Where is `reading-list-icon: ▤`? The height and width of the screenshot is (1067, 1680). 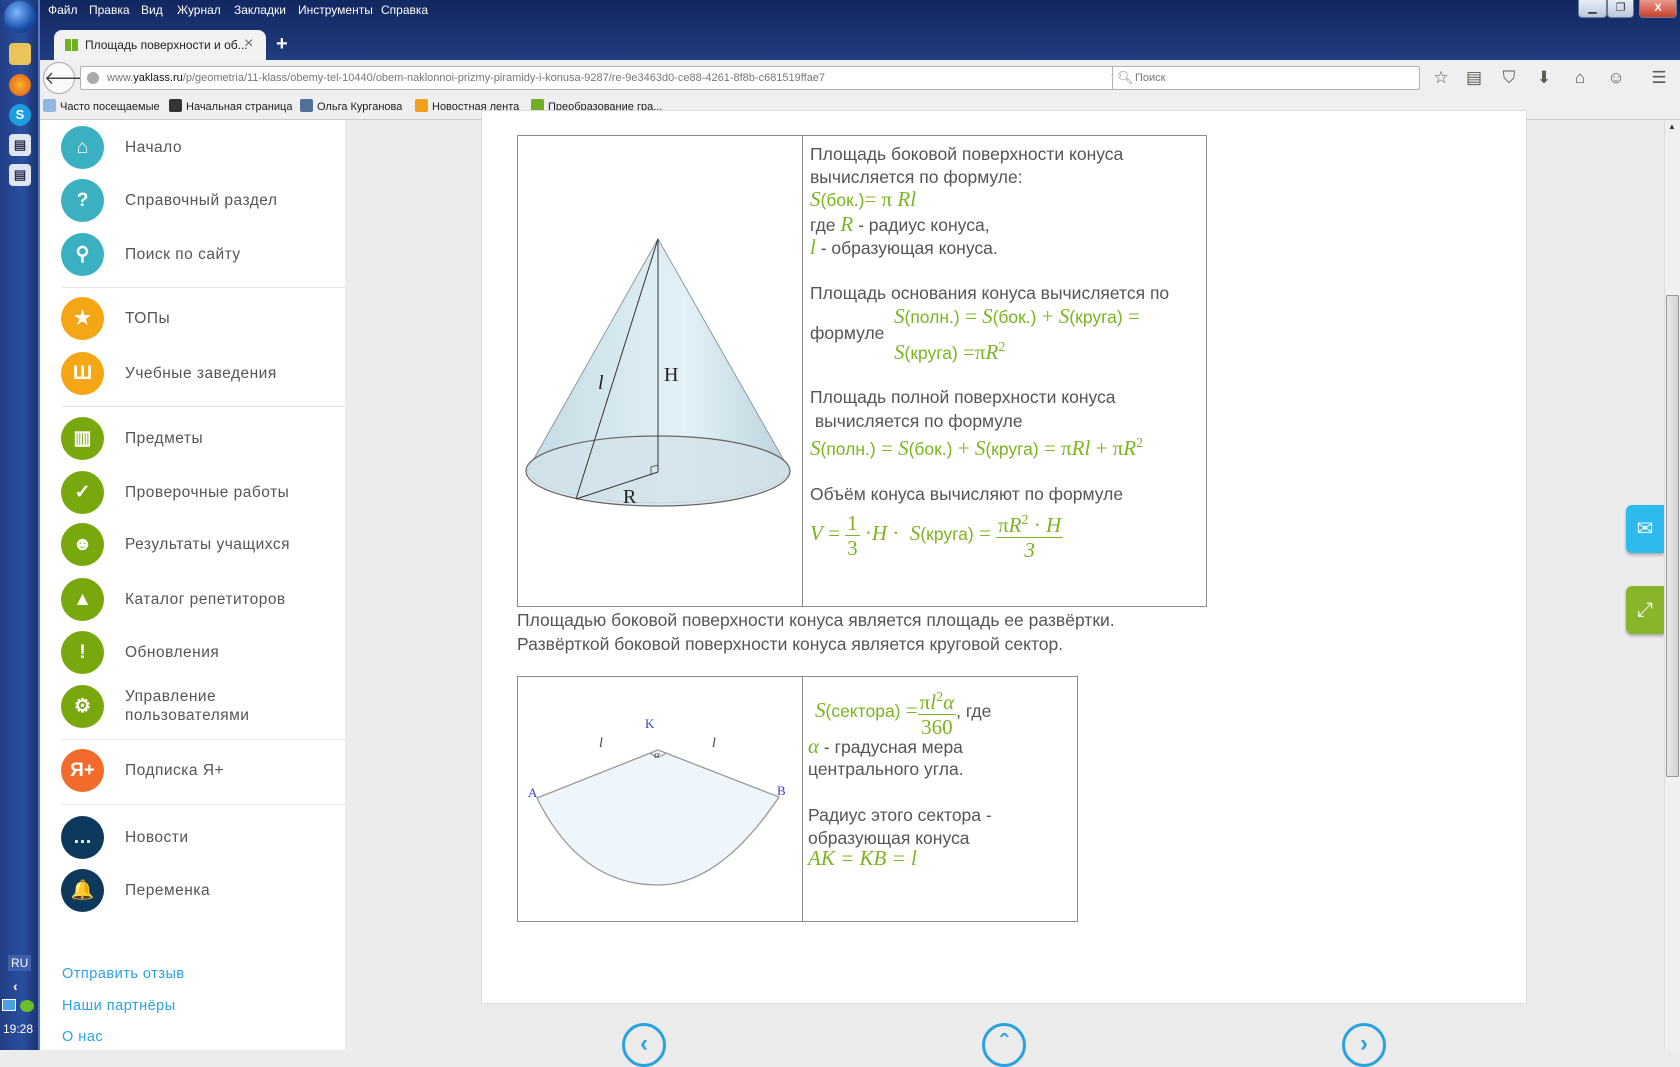
reading-list-icon: ▤ is located at coordinates (1474, 78).